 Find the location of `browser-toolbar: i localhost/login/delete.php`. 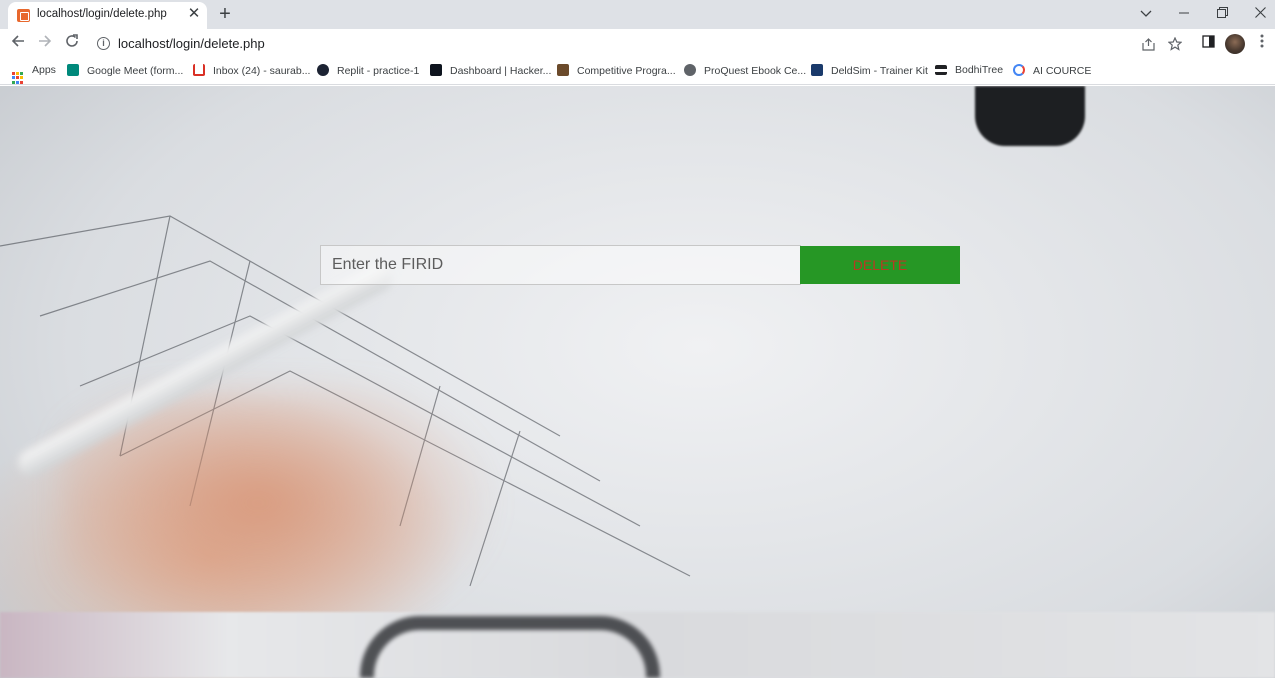

browser-toolbar: i localhost/login/delete.php is located at coordinates (637, 43).